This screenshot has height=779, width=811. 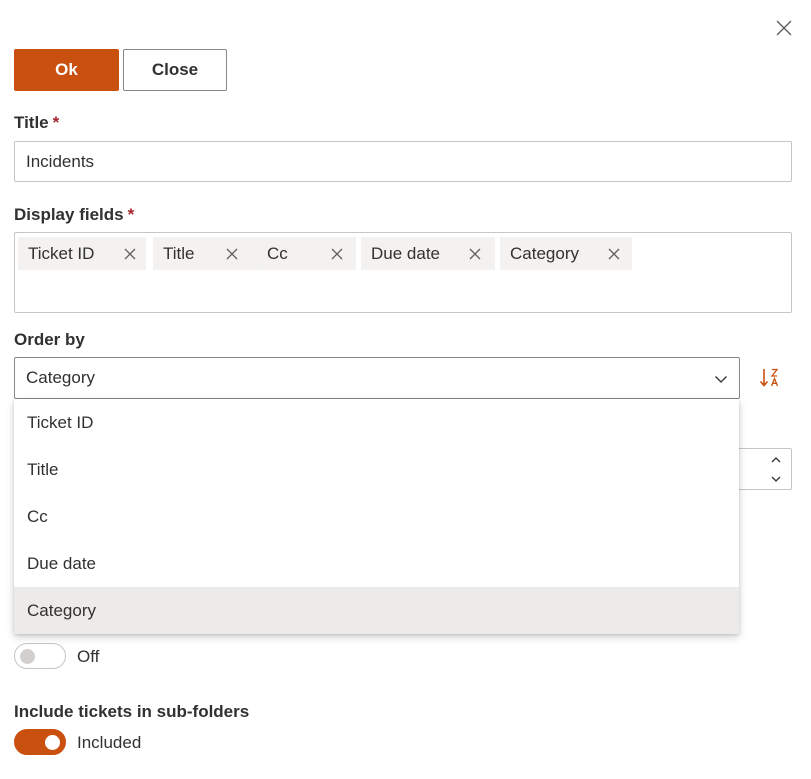 What do you see at coordinates (376, 563) in the screenshot?
I see `option-due-date: Due date` at bounding box center [376, 563].